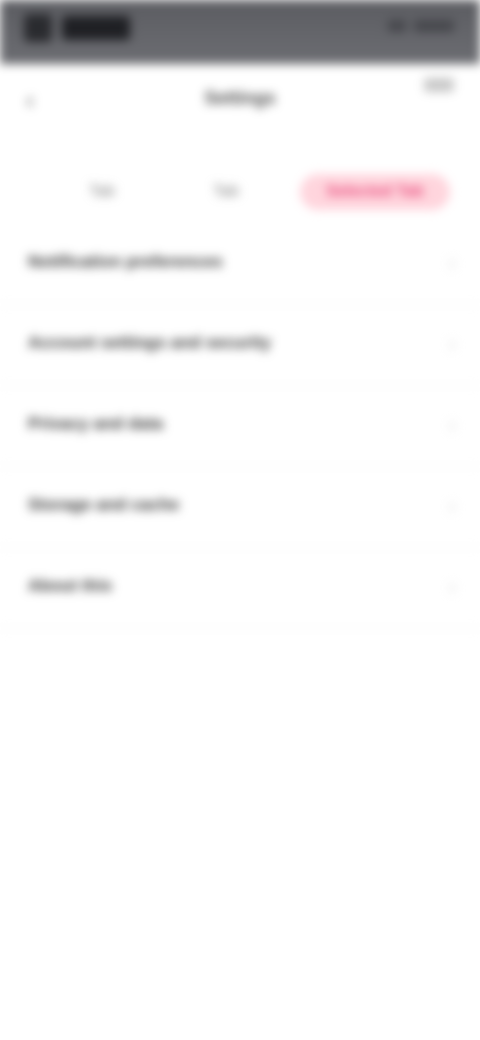 This screenshot has width=480, height=1040. I want to click on item-label: About this, so click(75, 586).